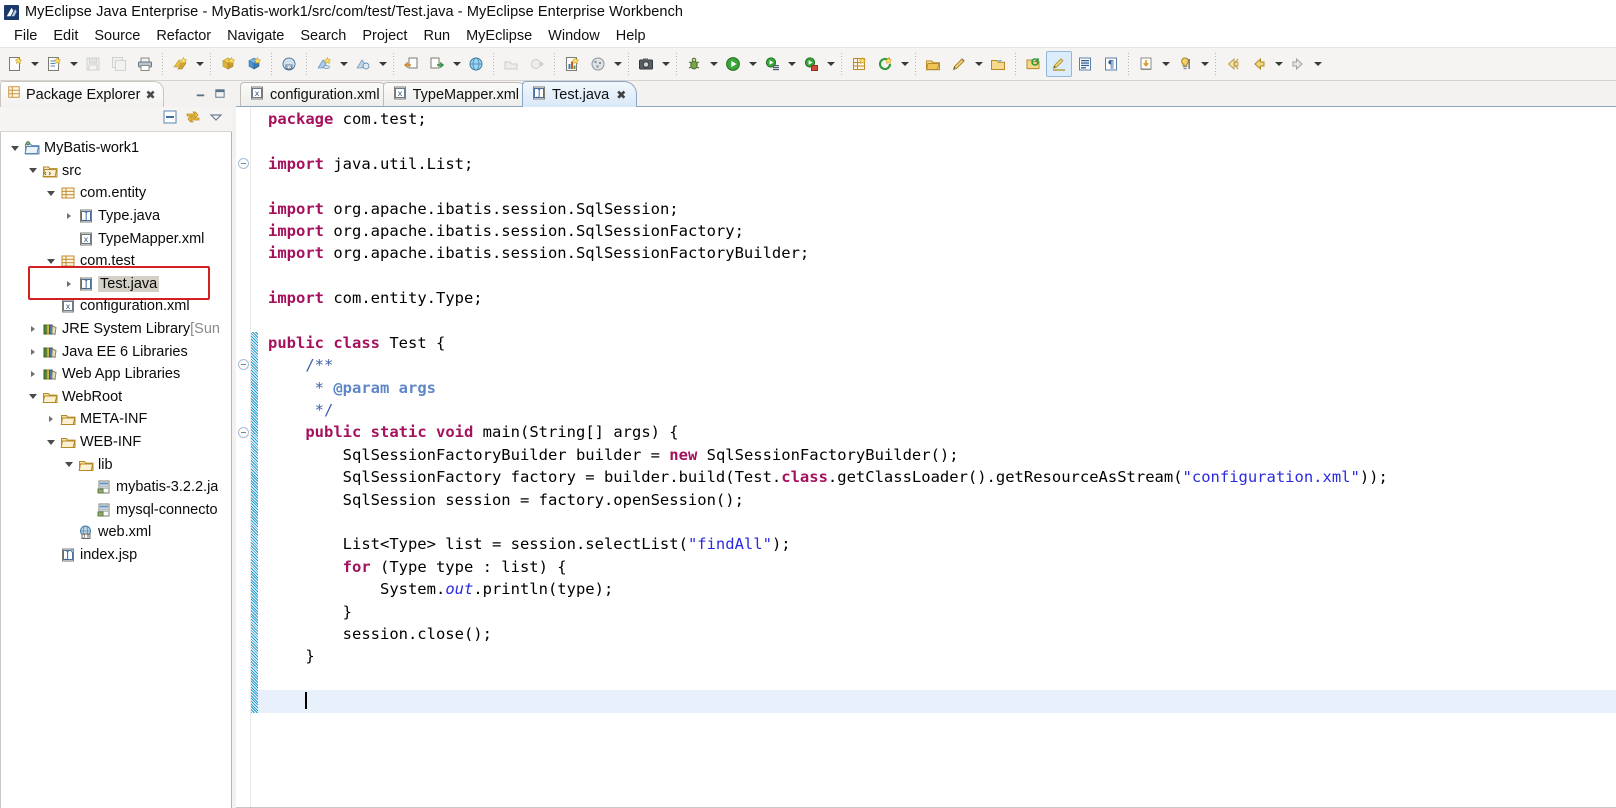 Image resolution: width=1616 pixels, height=808 pixels. I want to click on search-reference-icon, so click(1033, 64).